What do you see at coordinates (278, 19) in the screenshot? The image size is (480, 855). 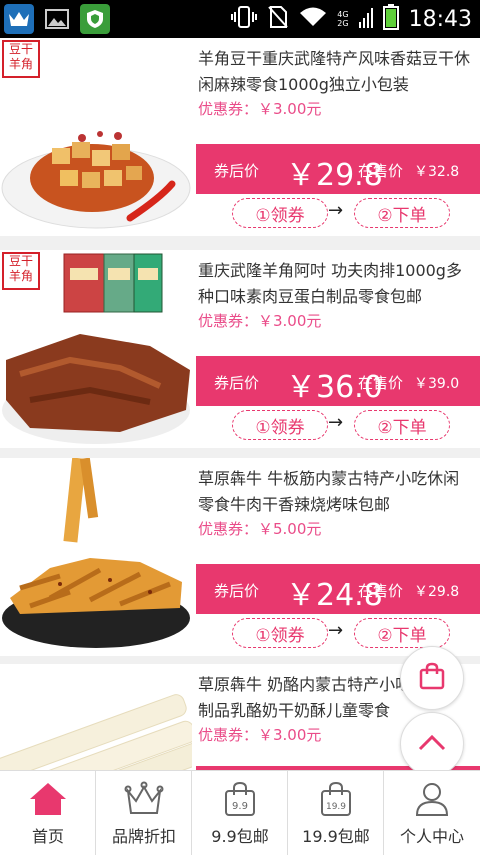 I see `no-sim-icon` at bounding box center [278, 19].